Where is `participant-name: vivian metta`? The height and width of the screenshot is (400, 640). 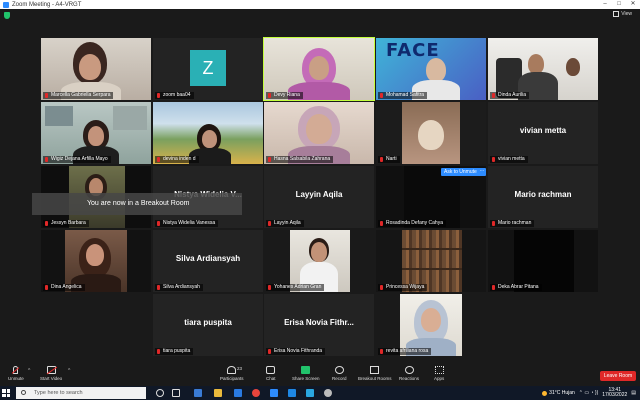 participant-name: vivian metta is located at coordinates (509, 159).